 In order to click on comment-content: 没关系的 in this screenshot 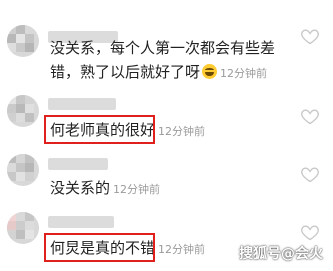, I will do `click(80, 188)`.